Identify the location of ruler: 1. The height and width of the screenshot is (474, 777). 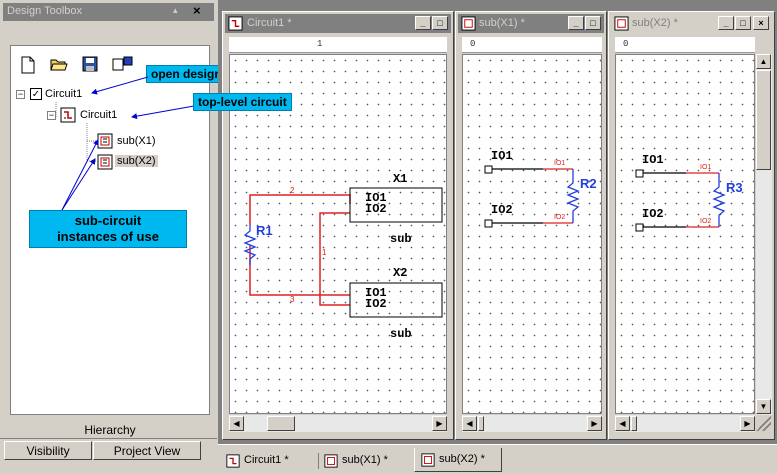
(338, 45).